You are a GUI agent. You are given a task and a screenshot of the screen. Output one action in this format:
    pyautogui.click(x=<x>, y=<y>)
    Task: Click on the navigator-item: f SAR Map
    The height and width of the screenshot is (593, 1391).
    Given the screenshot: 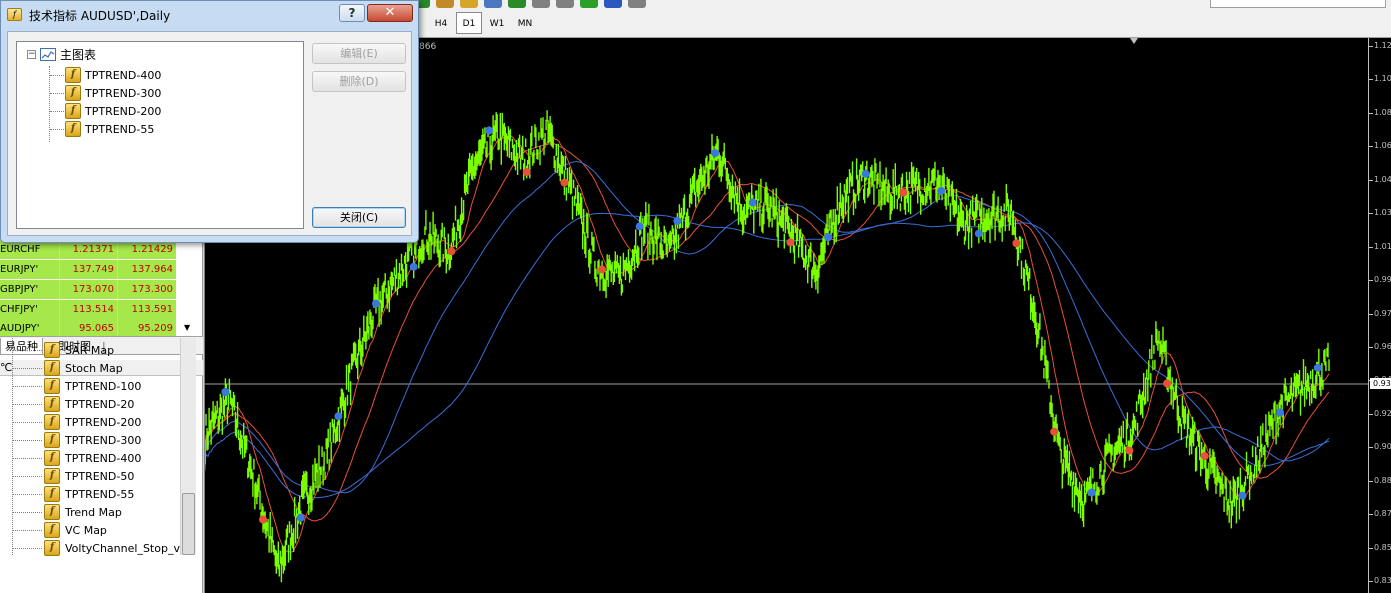 What is the action you would take?
    pyautogui.click(x=79, y=350)
    